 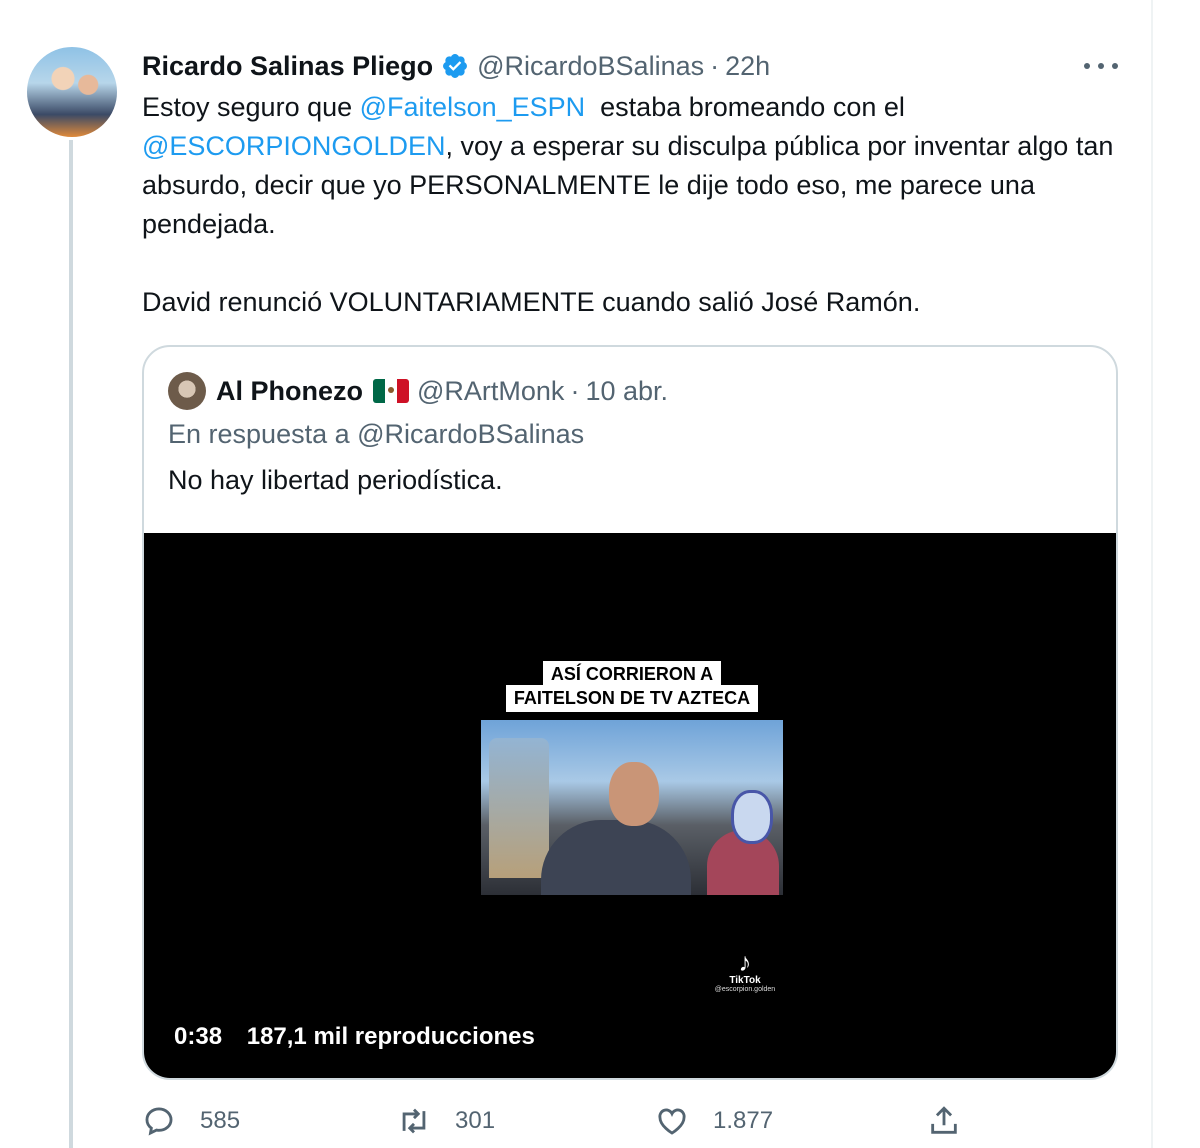 I want to click on author-name: Ricardo Salinas Pliego, so click(x=287, y=66).